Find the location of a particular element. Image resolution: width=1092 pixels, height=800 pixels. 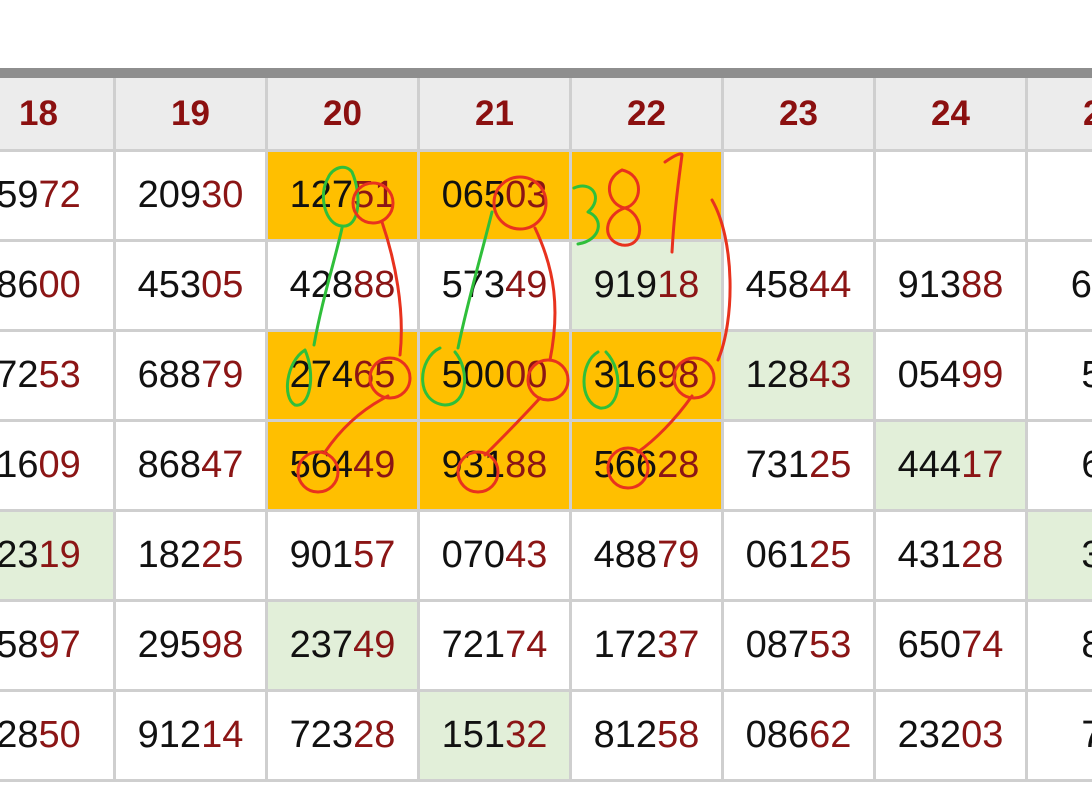

result-number: 15132 is located at coordinates (495, 735).